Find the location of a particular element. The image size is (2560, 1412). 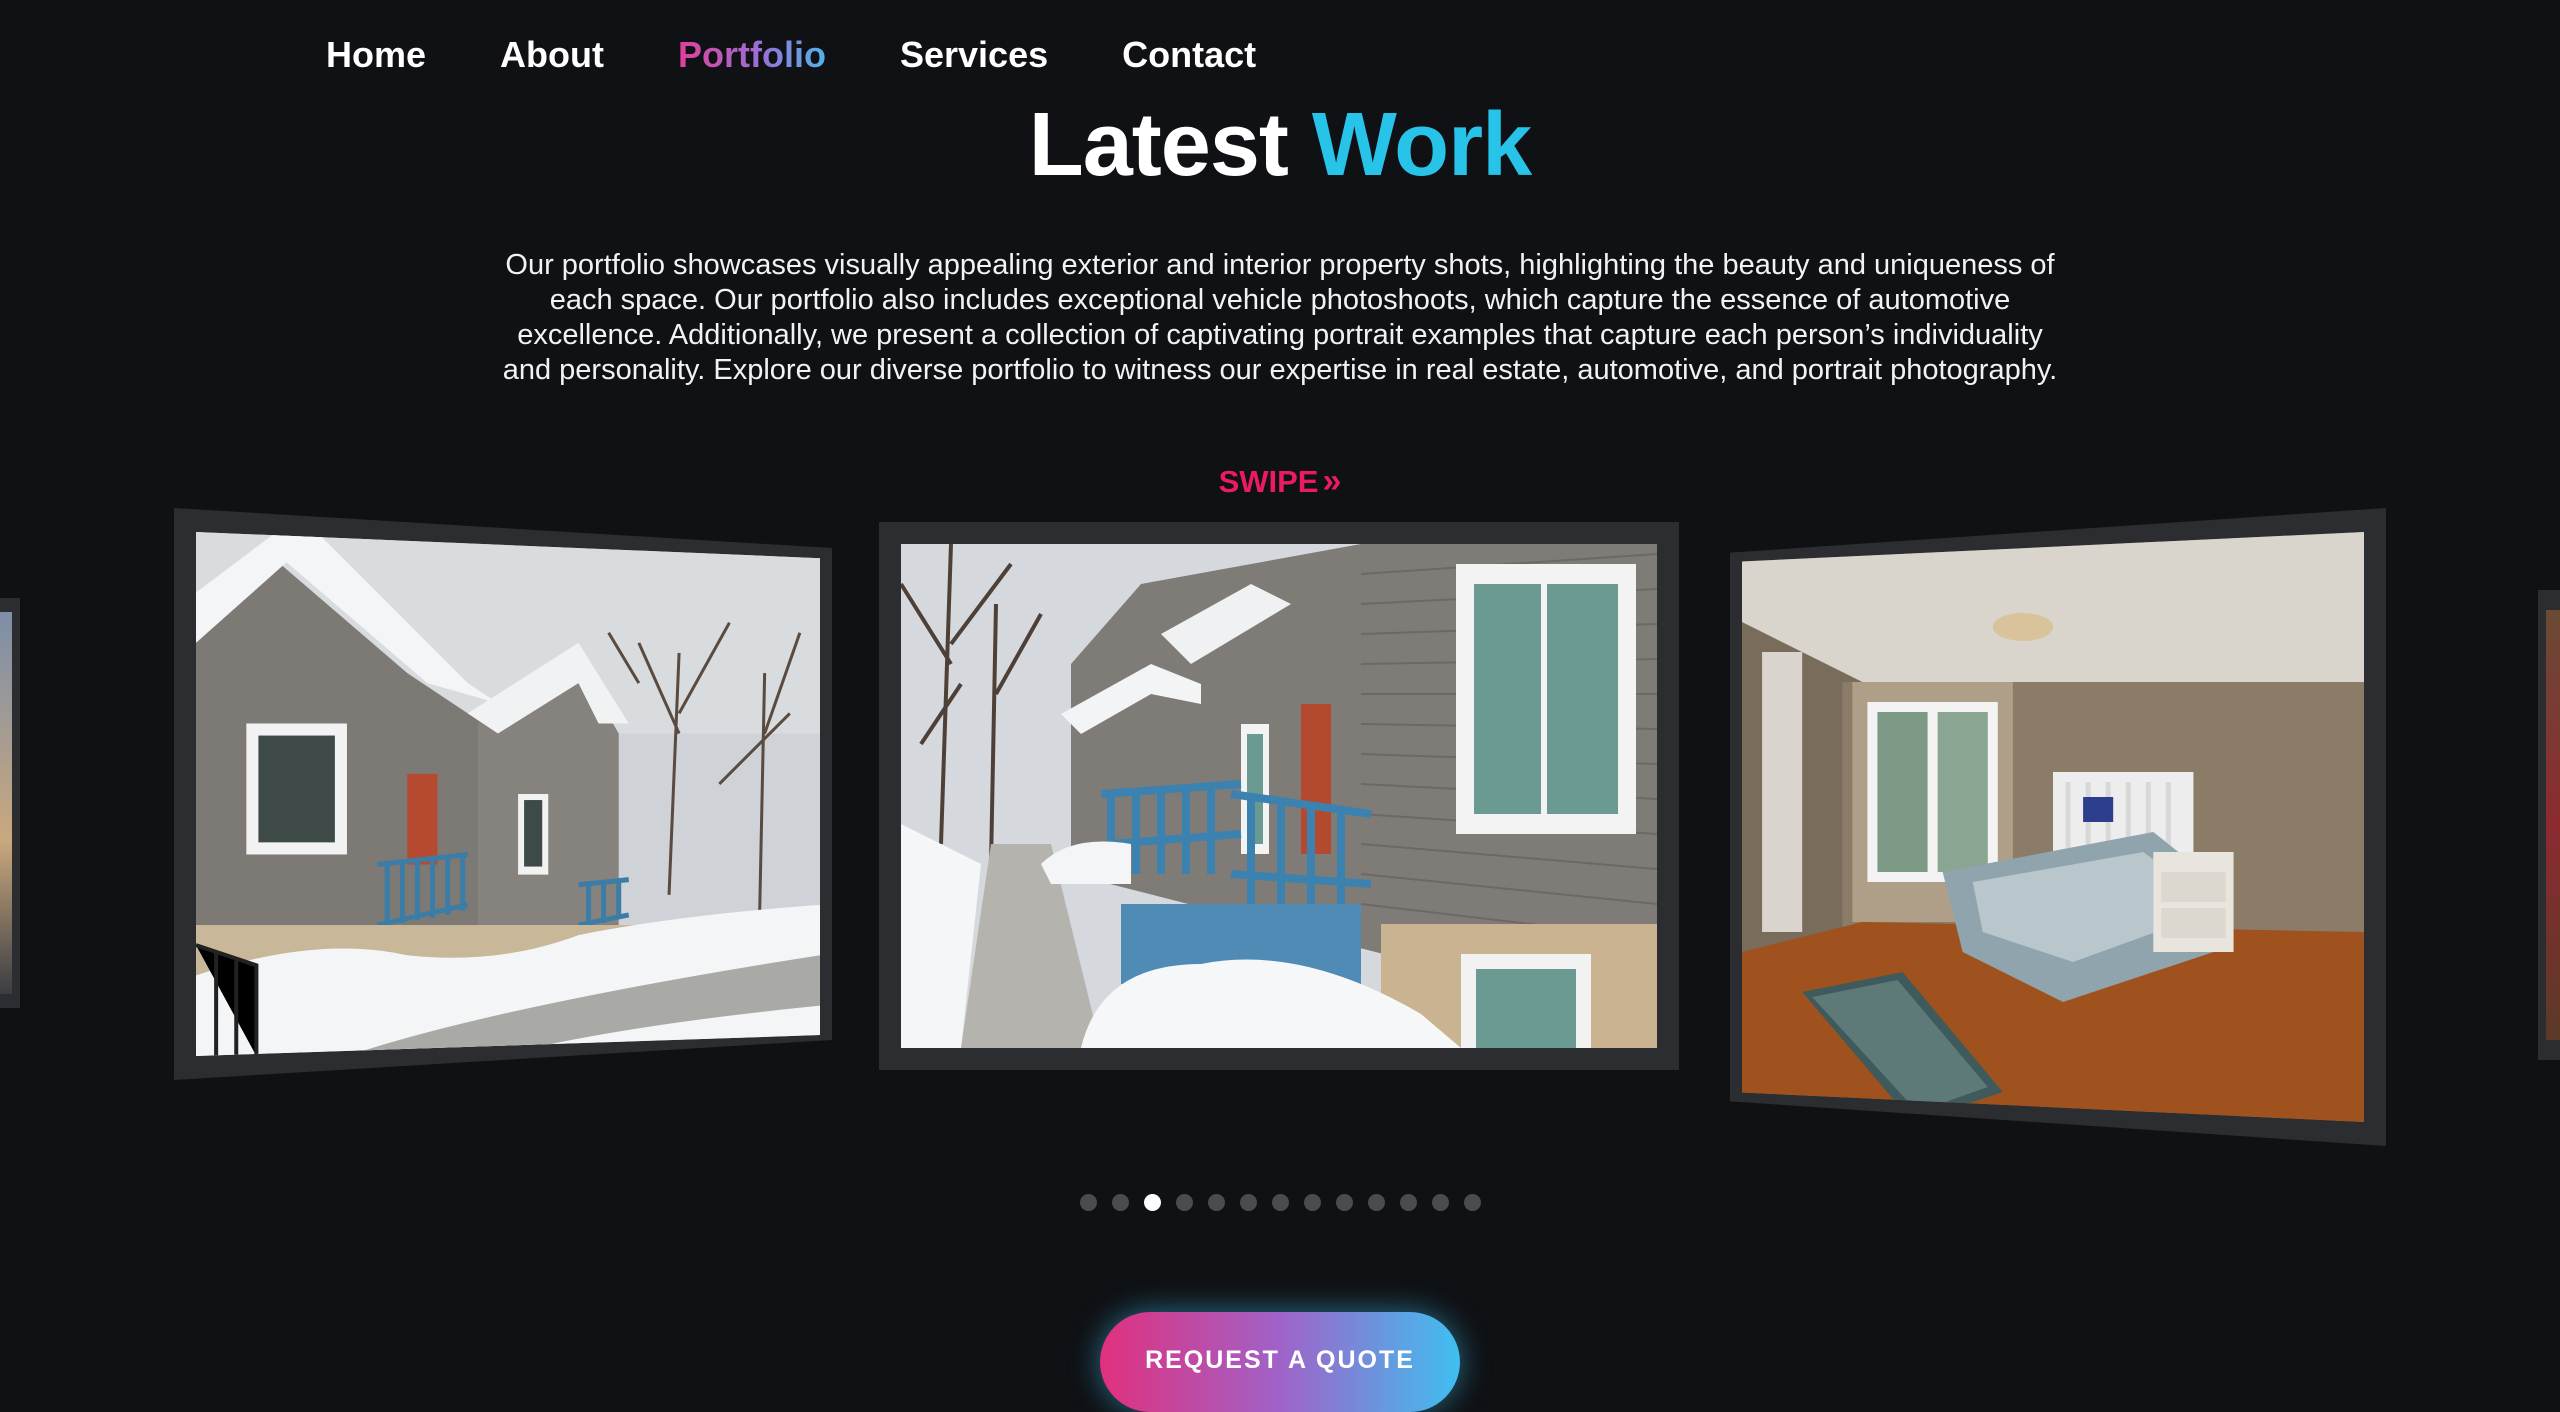

section-title: Latest Work is located at coordinates (1280, 145).